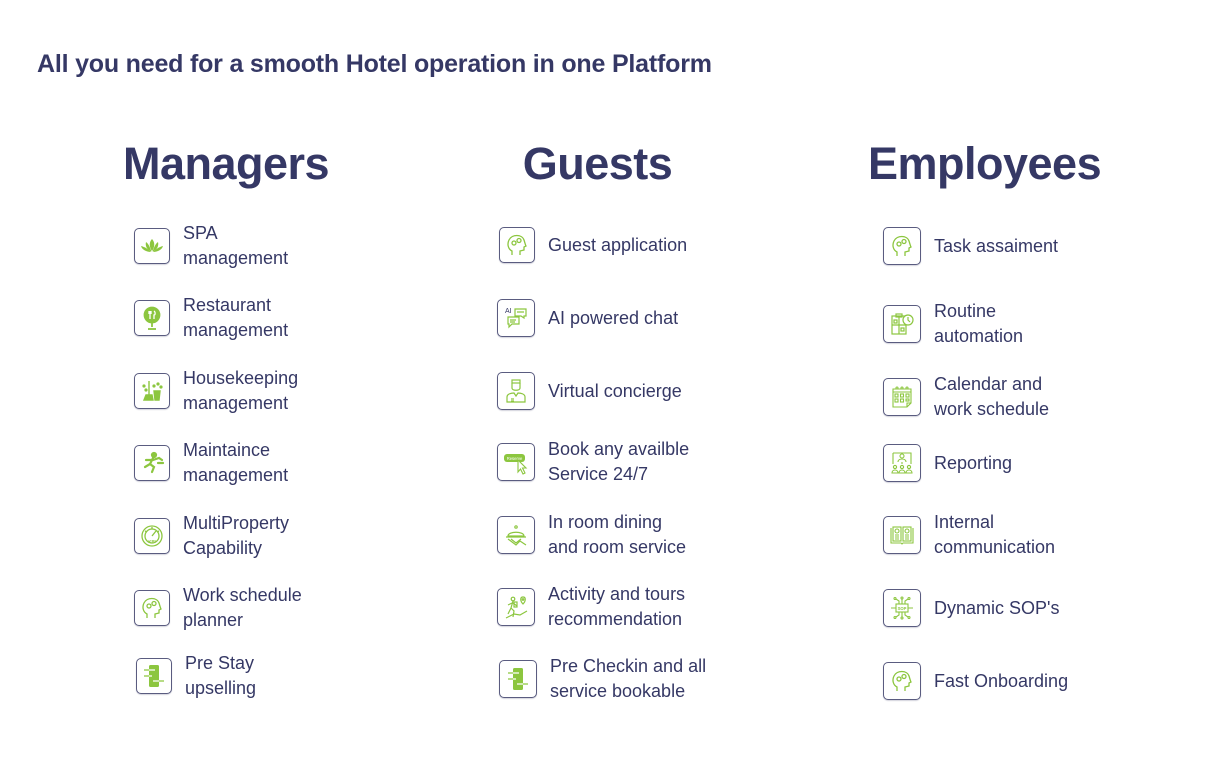 The width and height of the screenshot is (1224, 768). What do you see at coordinates (628, 666) in the screenshot?
I see `feature-label-line1: Pre Checkin and all` at bounding box center [628, 666].